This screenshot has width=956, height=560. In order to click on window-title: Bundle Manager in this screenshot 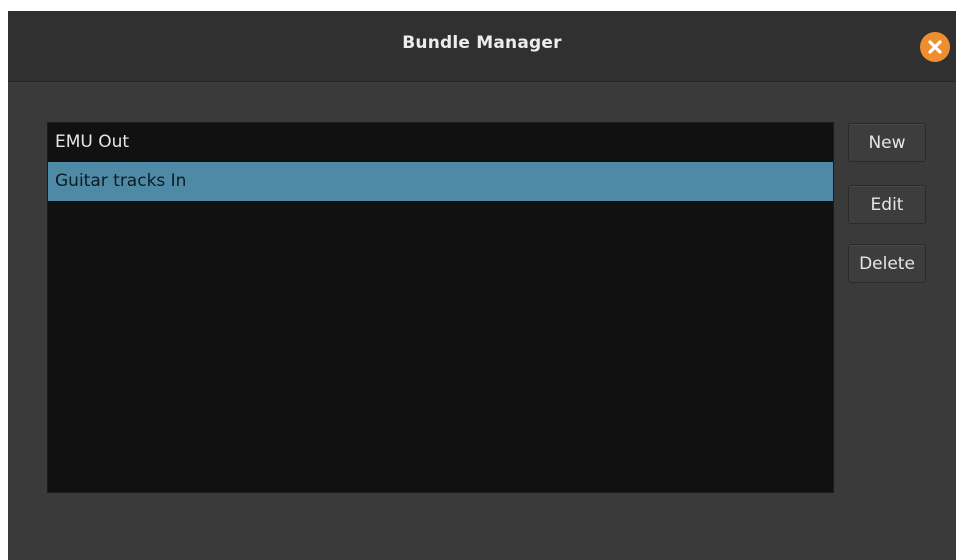, I will do `click(482, 43)`.